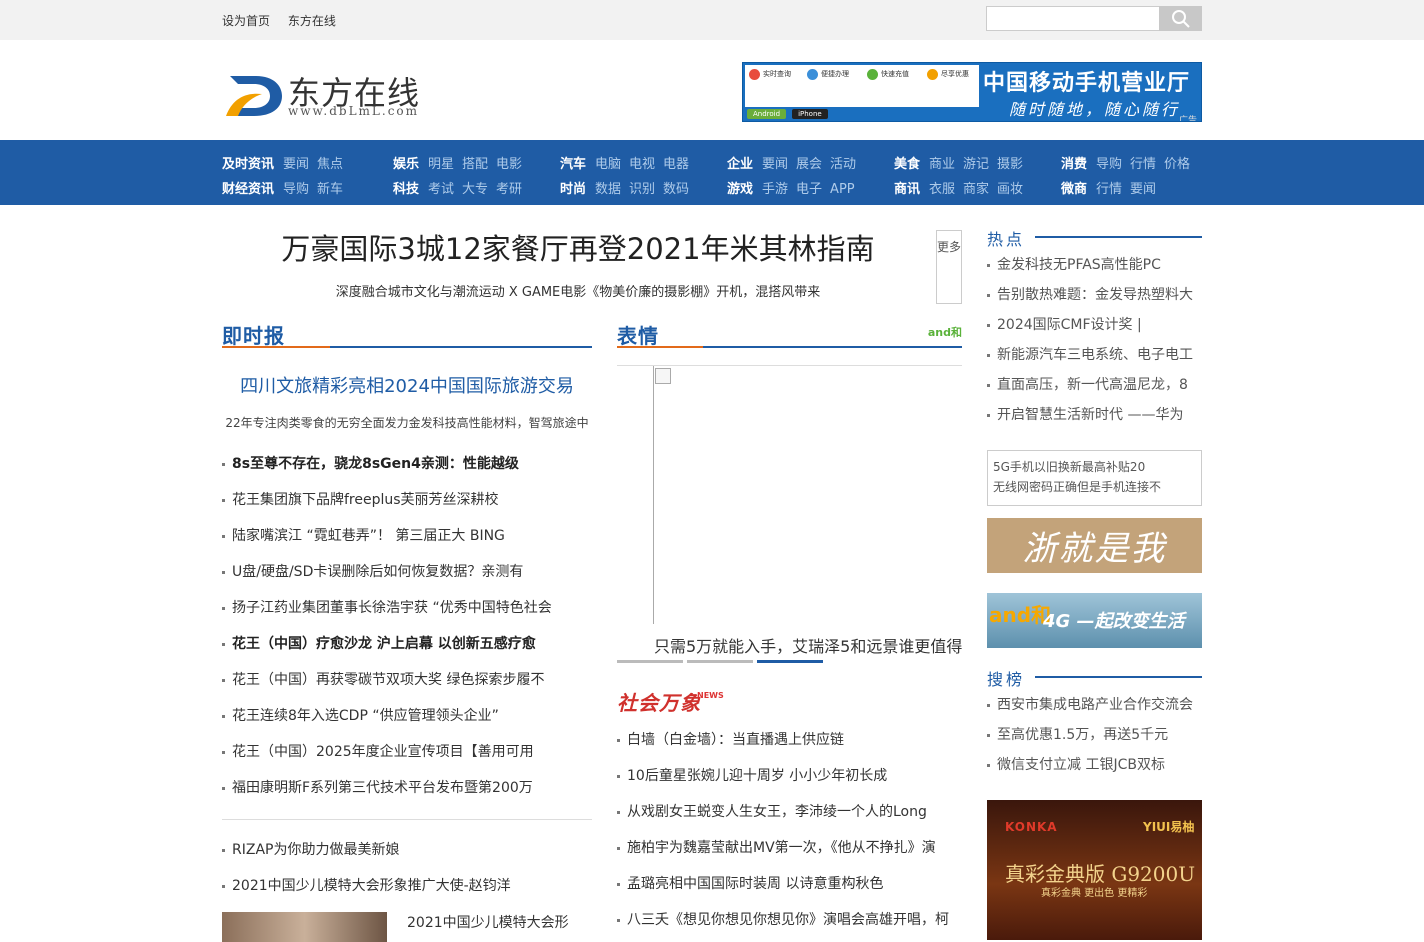 The image size is (1424, 942). Describe the element at coordinates (1094, 732) in the screenshot. I see `list-item: 至高优惠1.5万，再送5千元` at that location.